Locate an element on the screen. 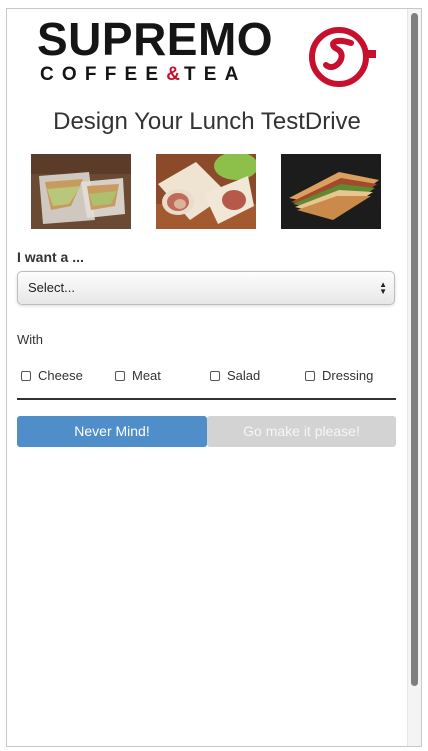  action-buttons: Never Mind! Go make it please! is located at coordinates (206, 431).